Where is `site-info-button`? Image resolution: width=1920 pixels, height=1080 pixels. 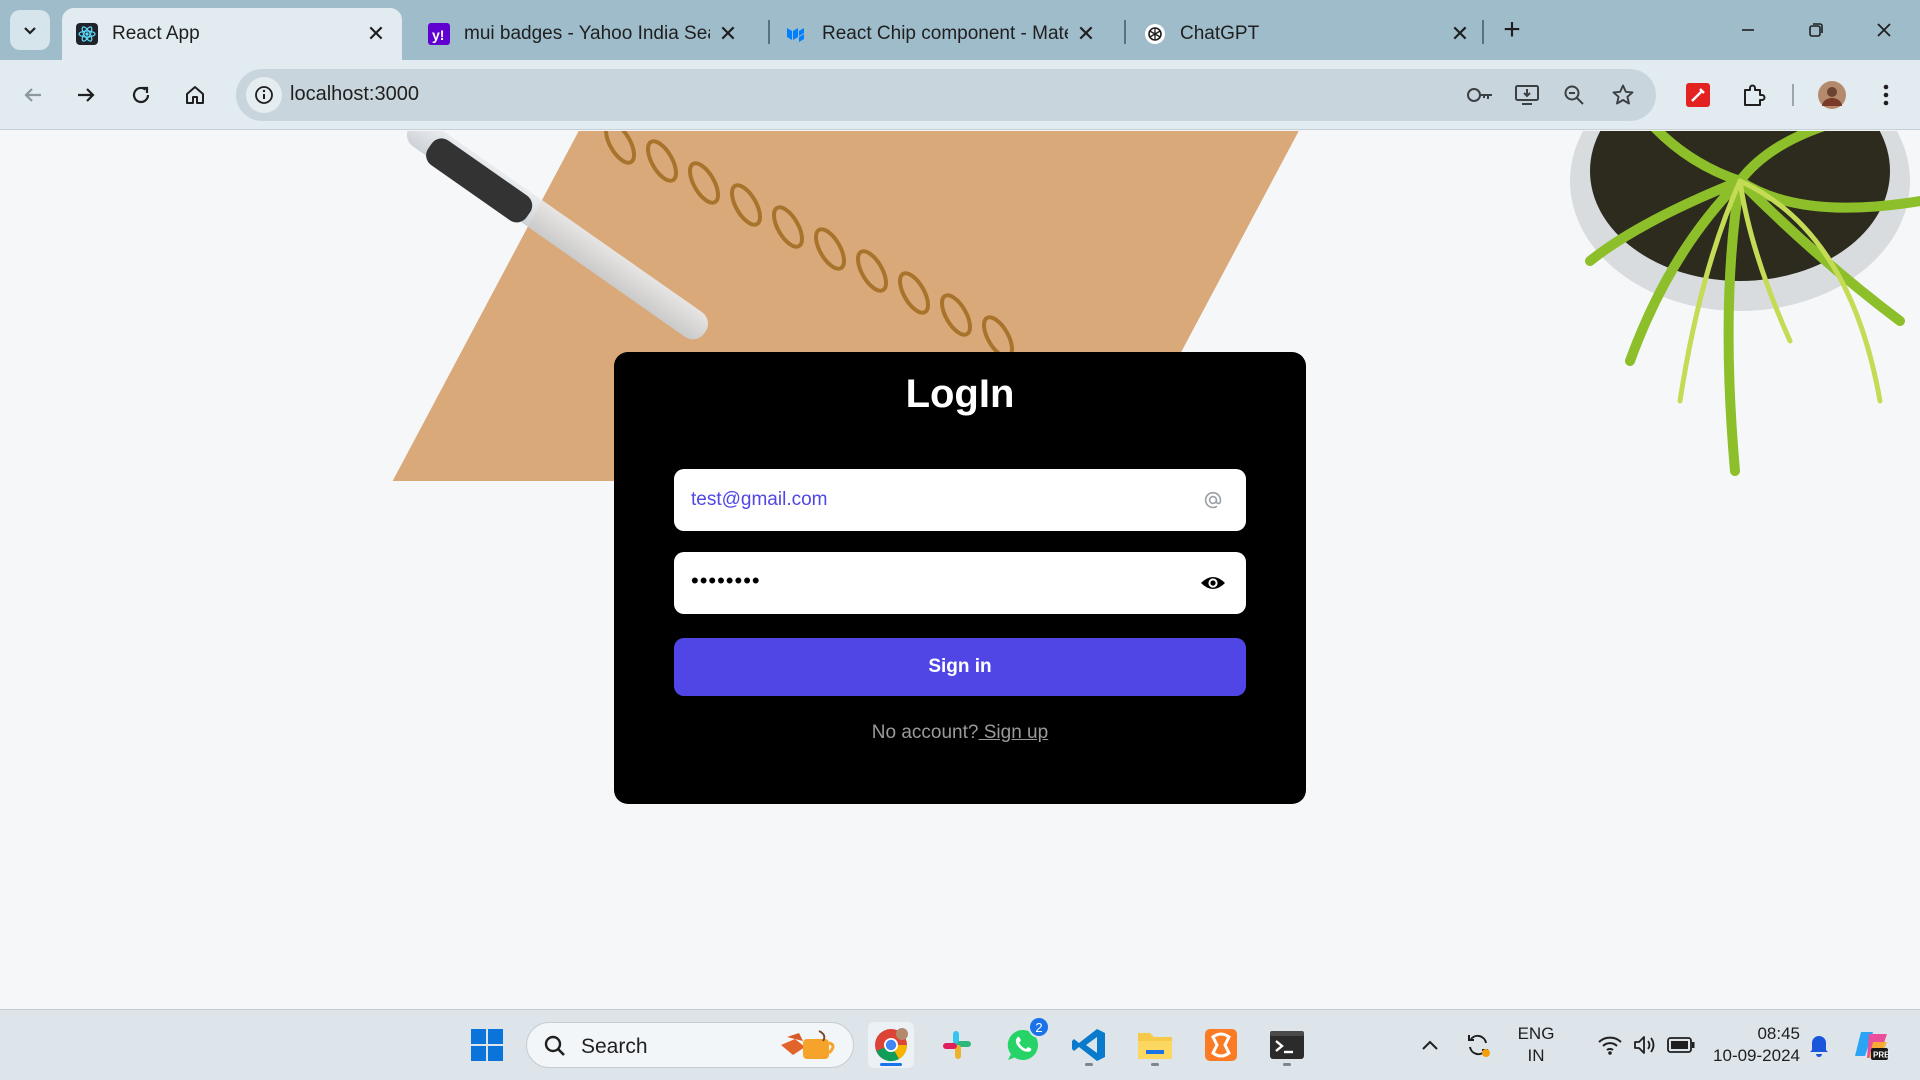 site-info-button is located at coordinates (264, 95).